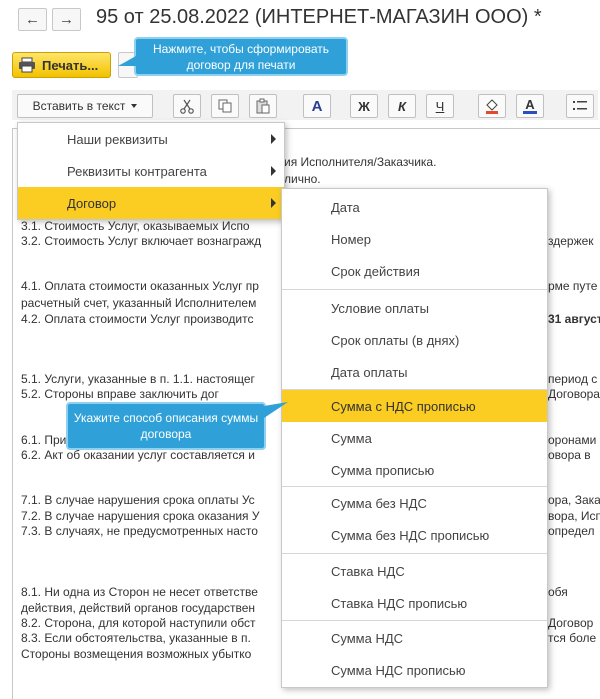  What do you see at coordinates (137, 319) in the screenshot?
I see `document-line: 4.2. Оплата стоимости Услуг производитс` at bounding box center [137, 319].